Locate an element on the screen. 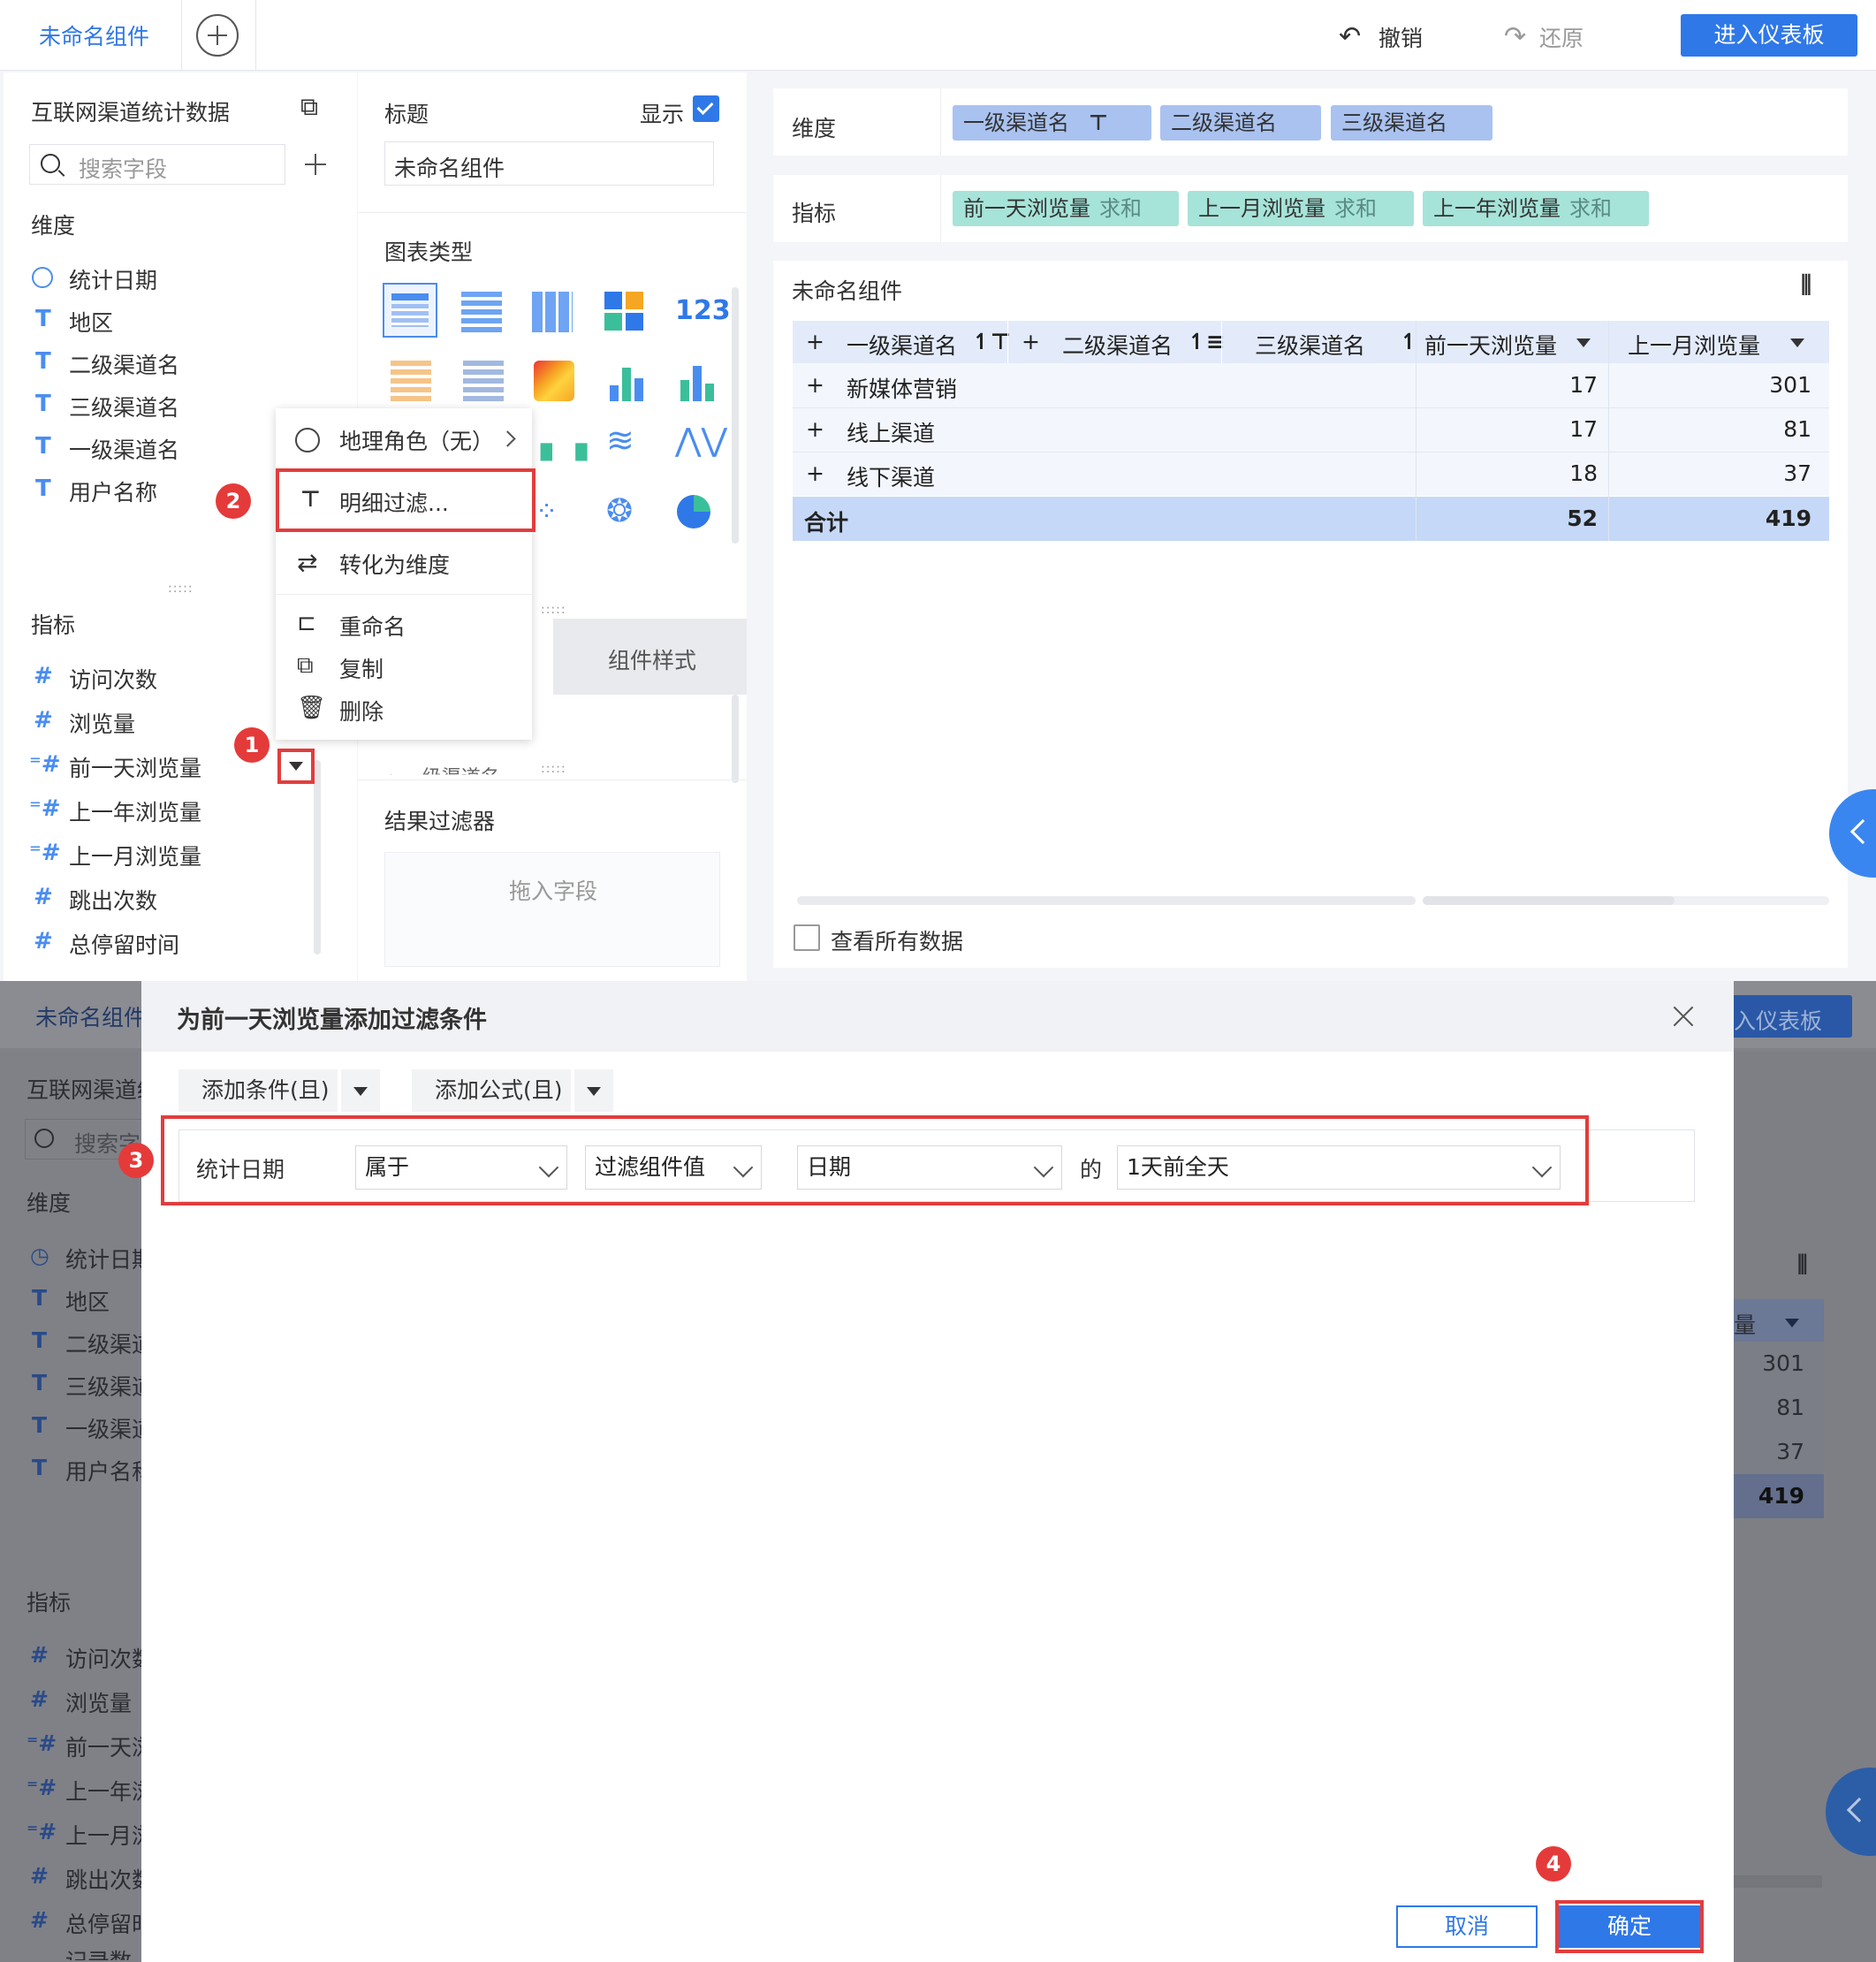  metric-item: 总停留时间 is located at coordinates (124, 944).